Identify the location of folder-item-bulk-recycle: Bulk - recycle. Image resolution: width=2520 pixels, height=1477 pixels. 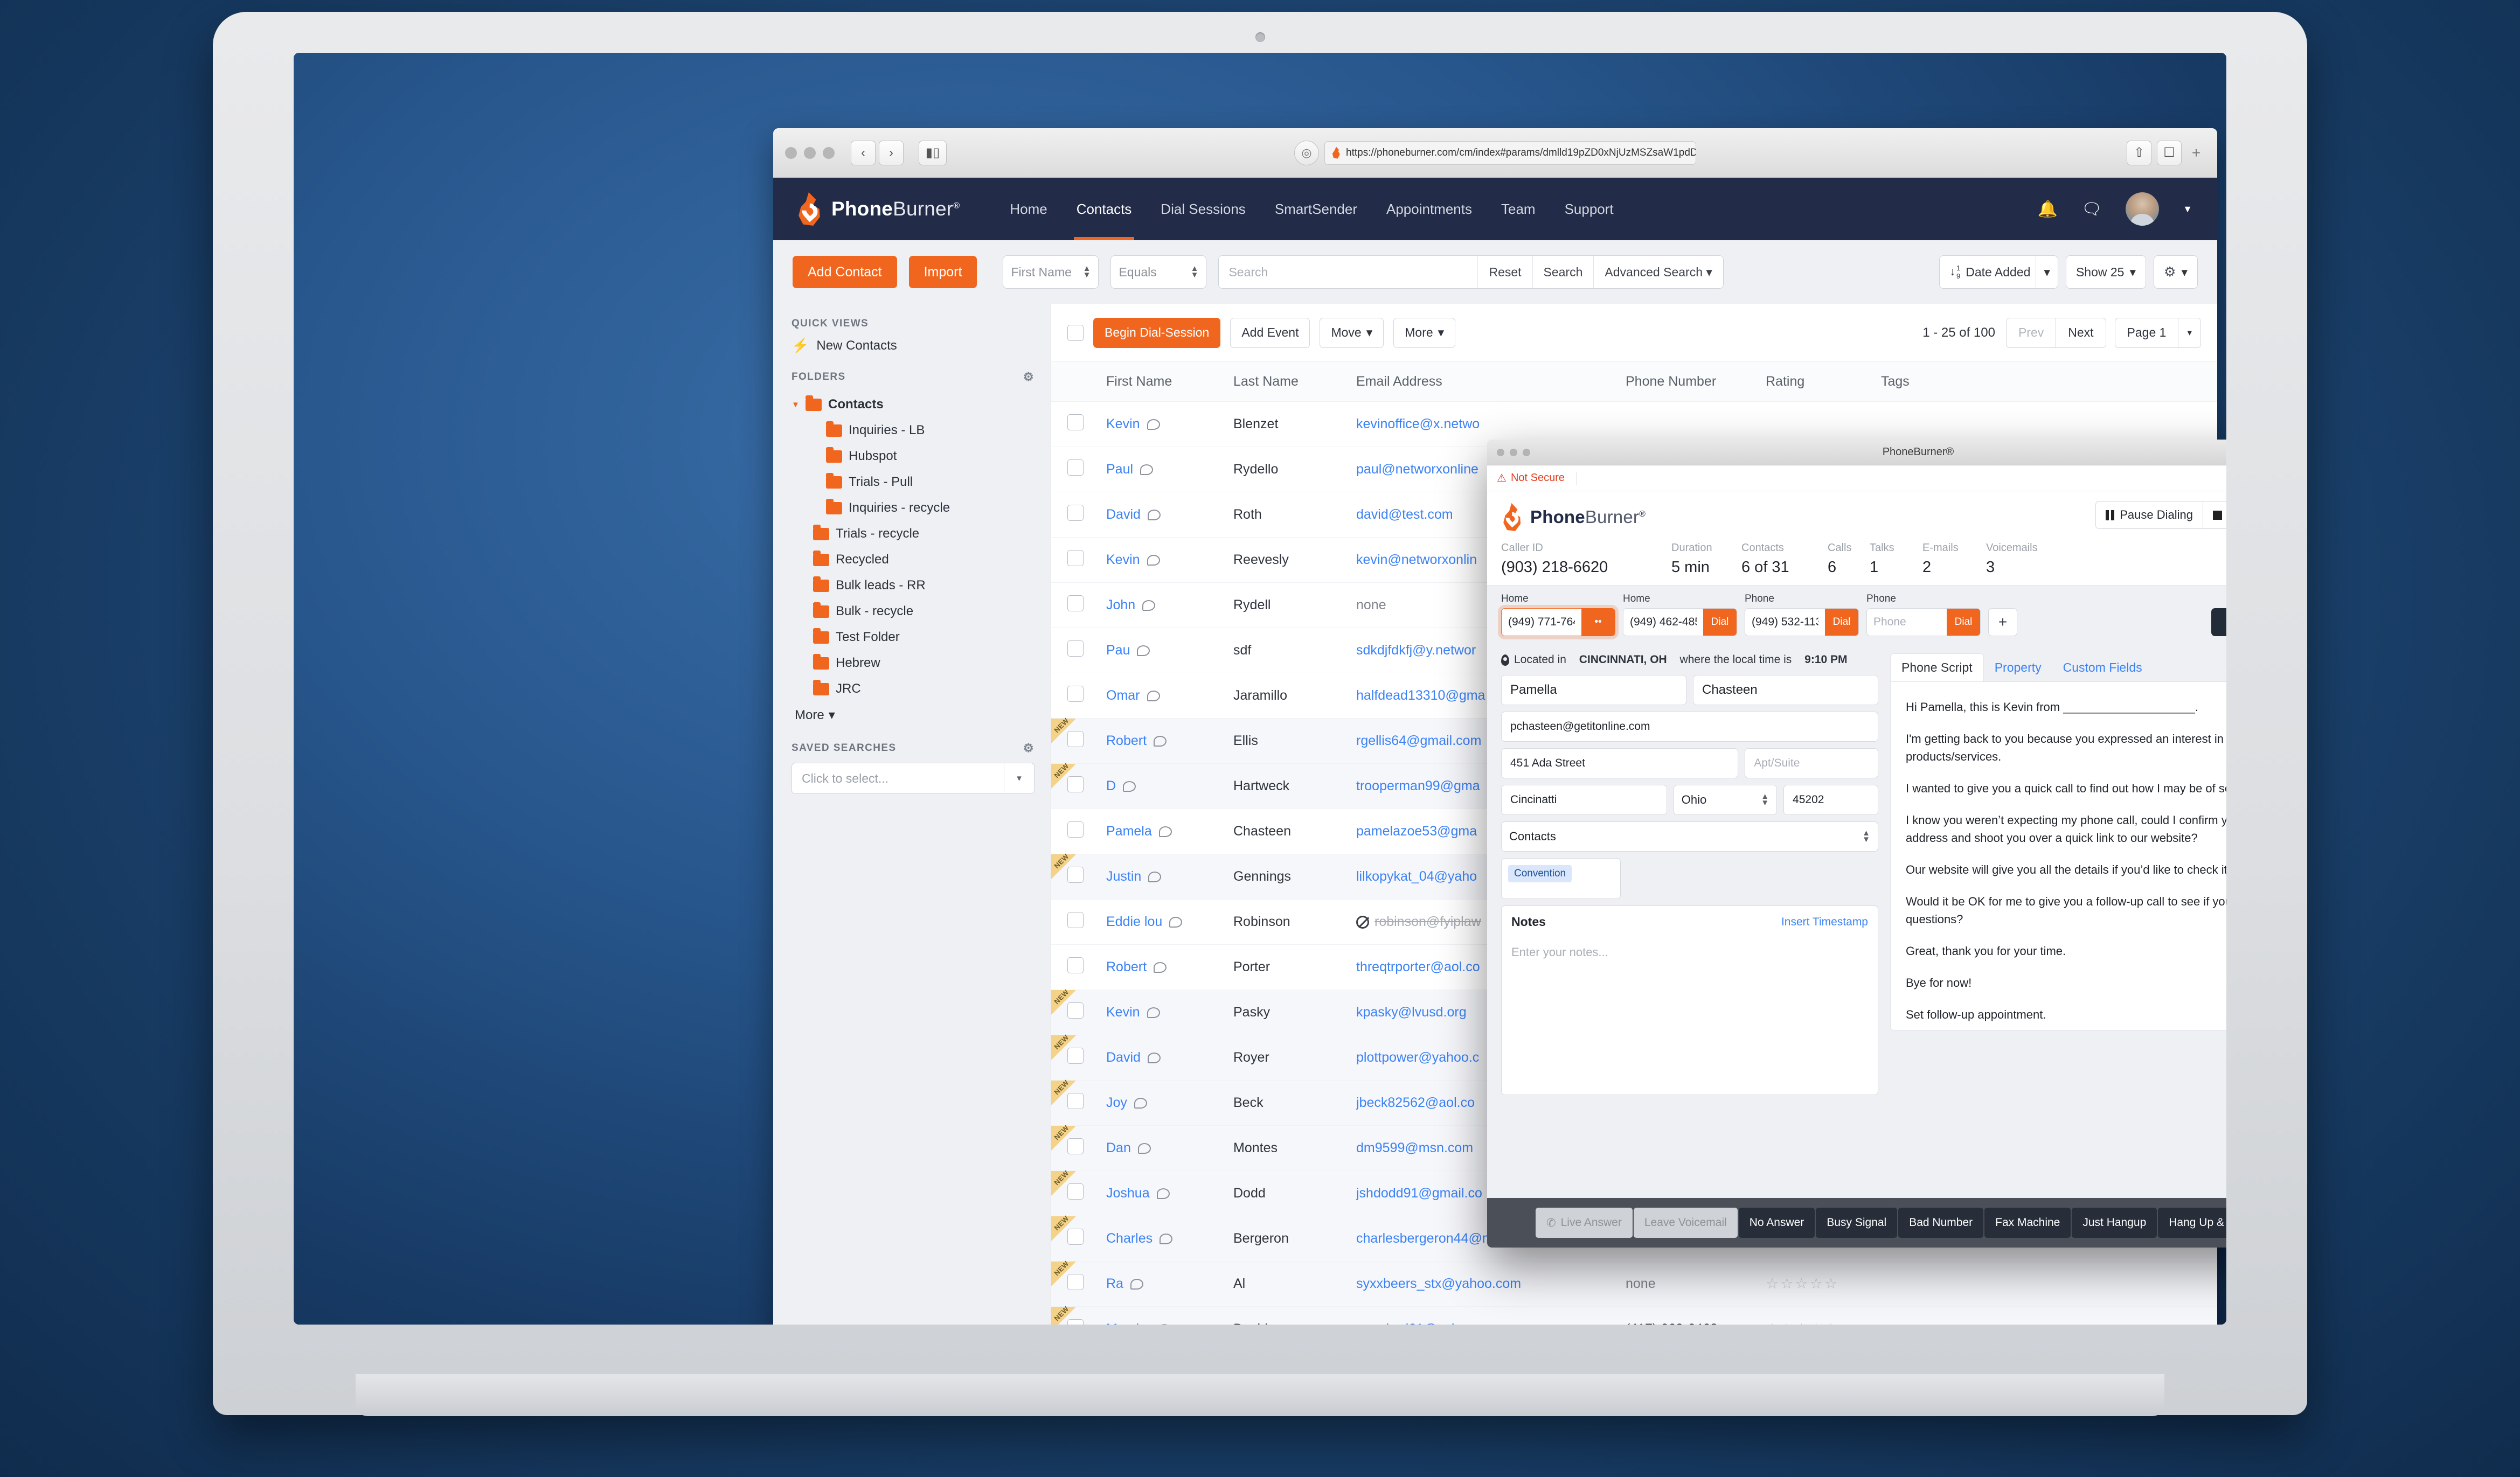
(913, 611).